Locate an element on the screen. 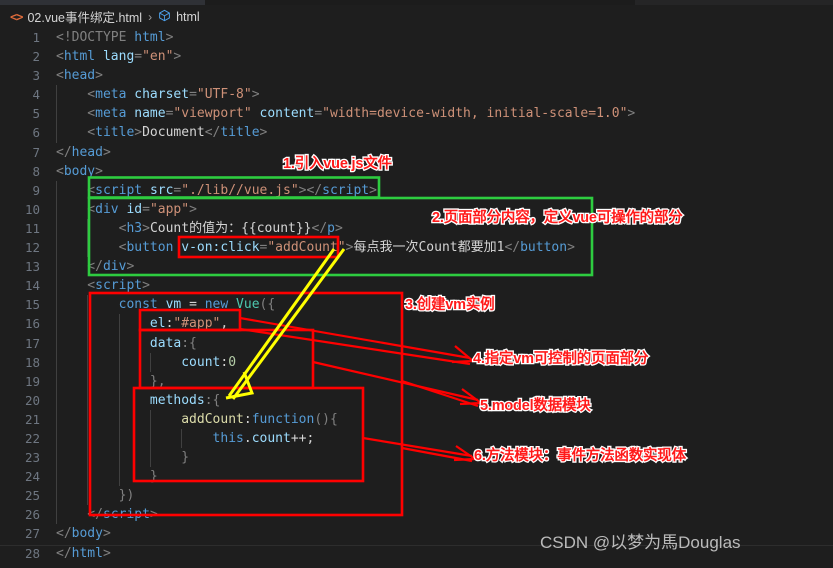 This screenshot has height=568, width=833. code-text: </html> is located at coordinates (83, 553).